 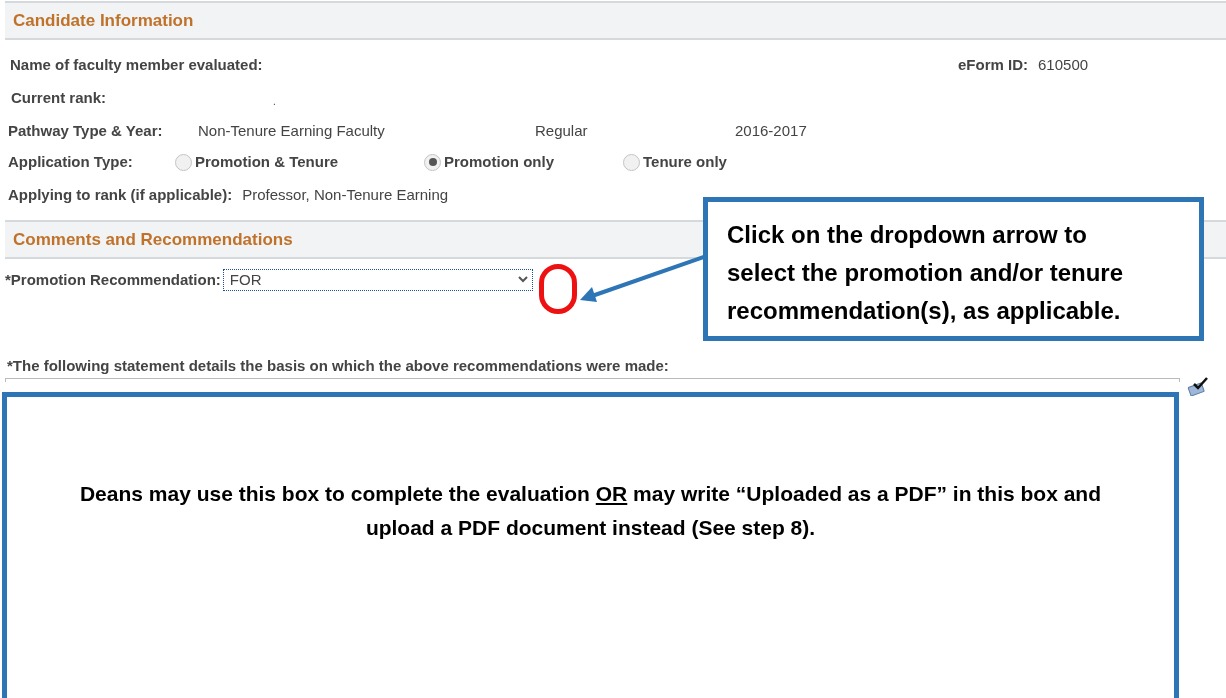 I want to click on field-value: 2016-2017, so click(x=771, y=130).